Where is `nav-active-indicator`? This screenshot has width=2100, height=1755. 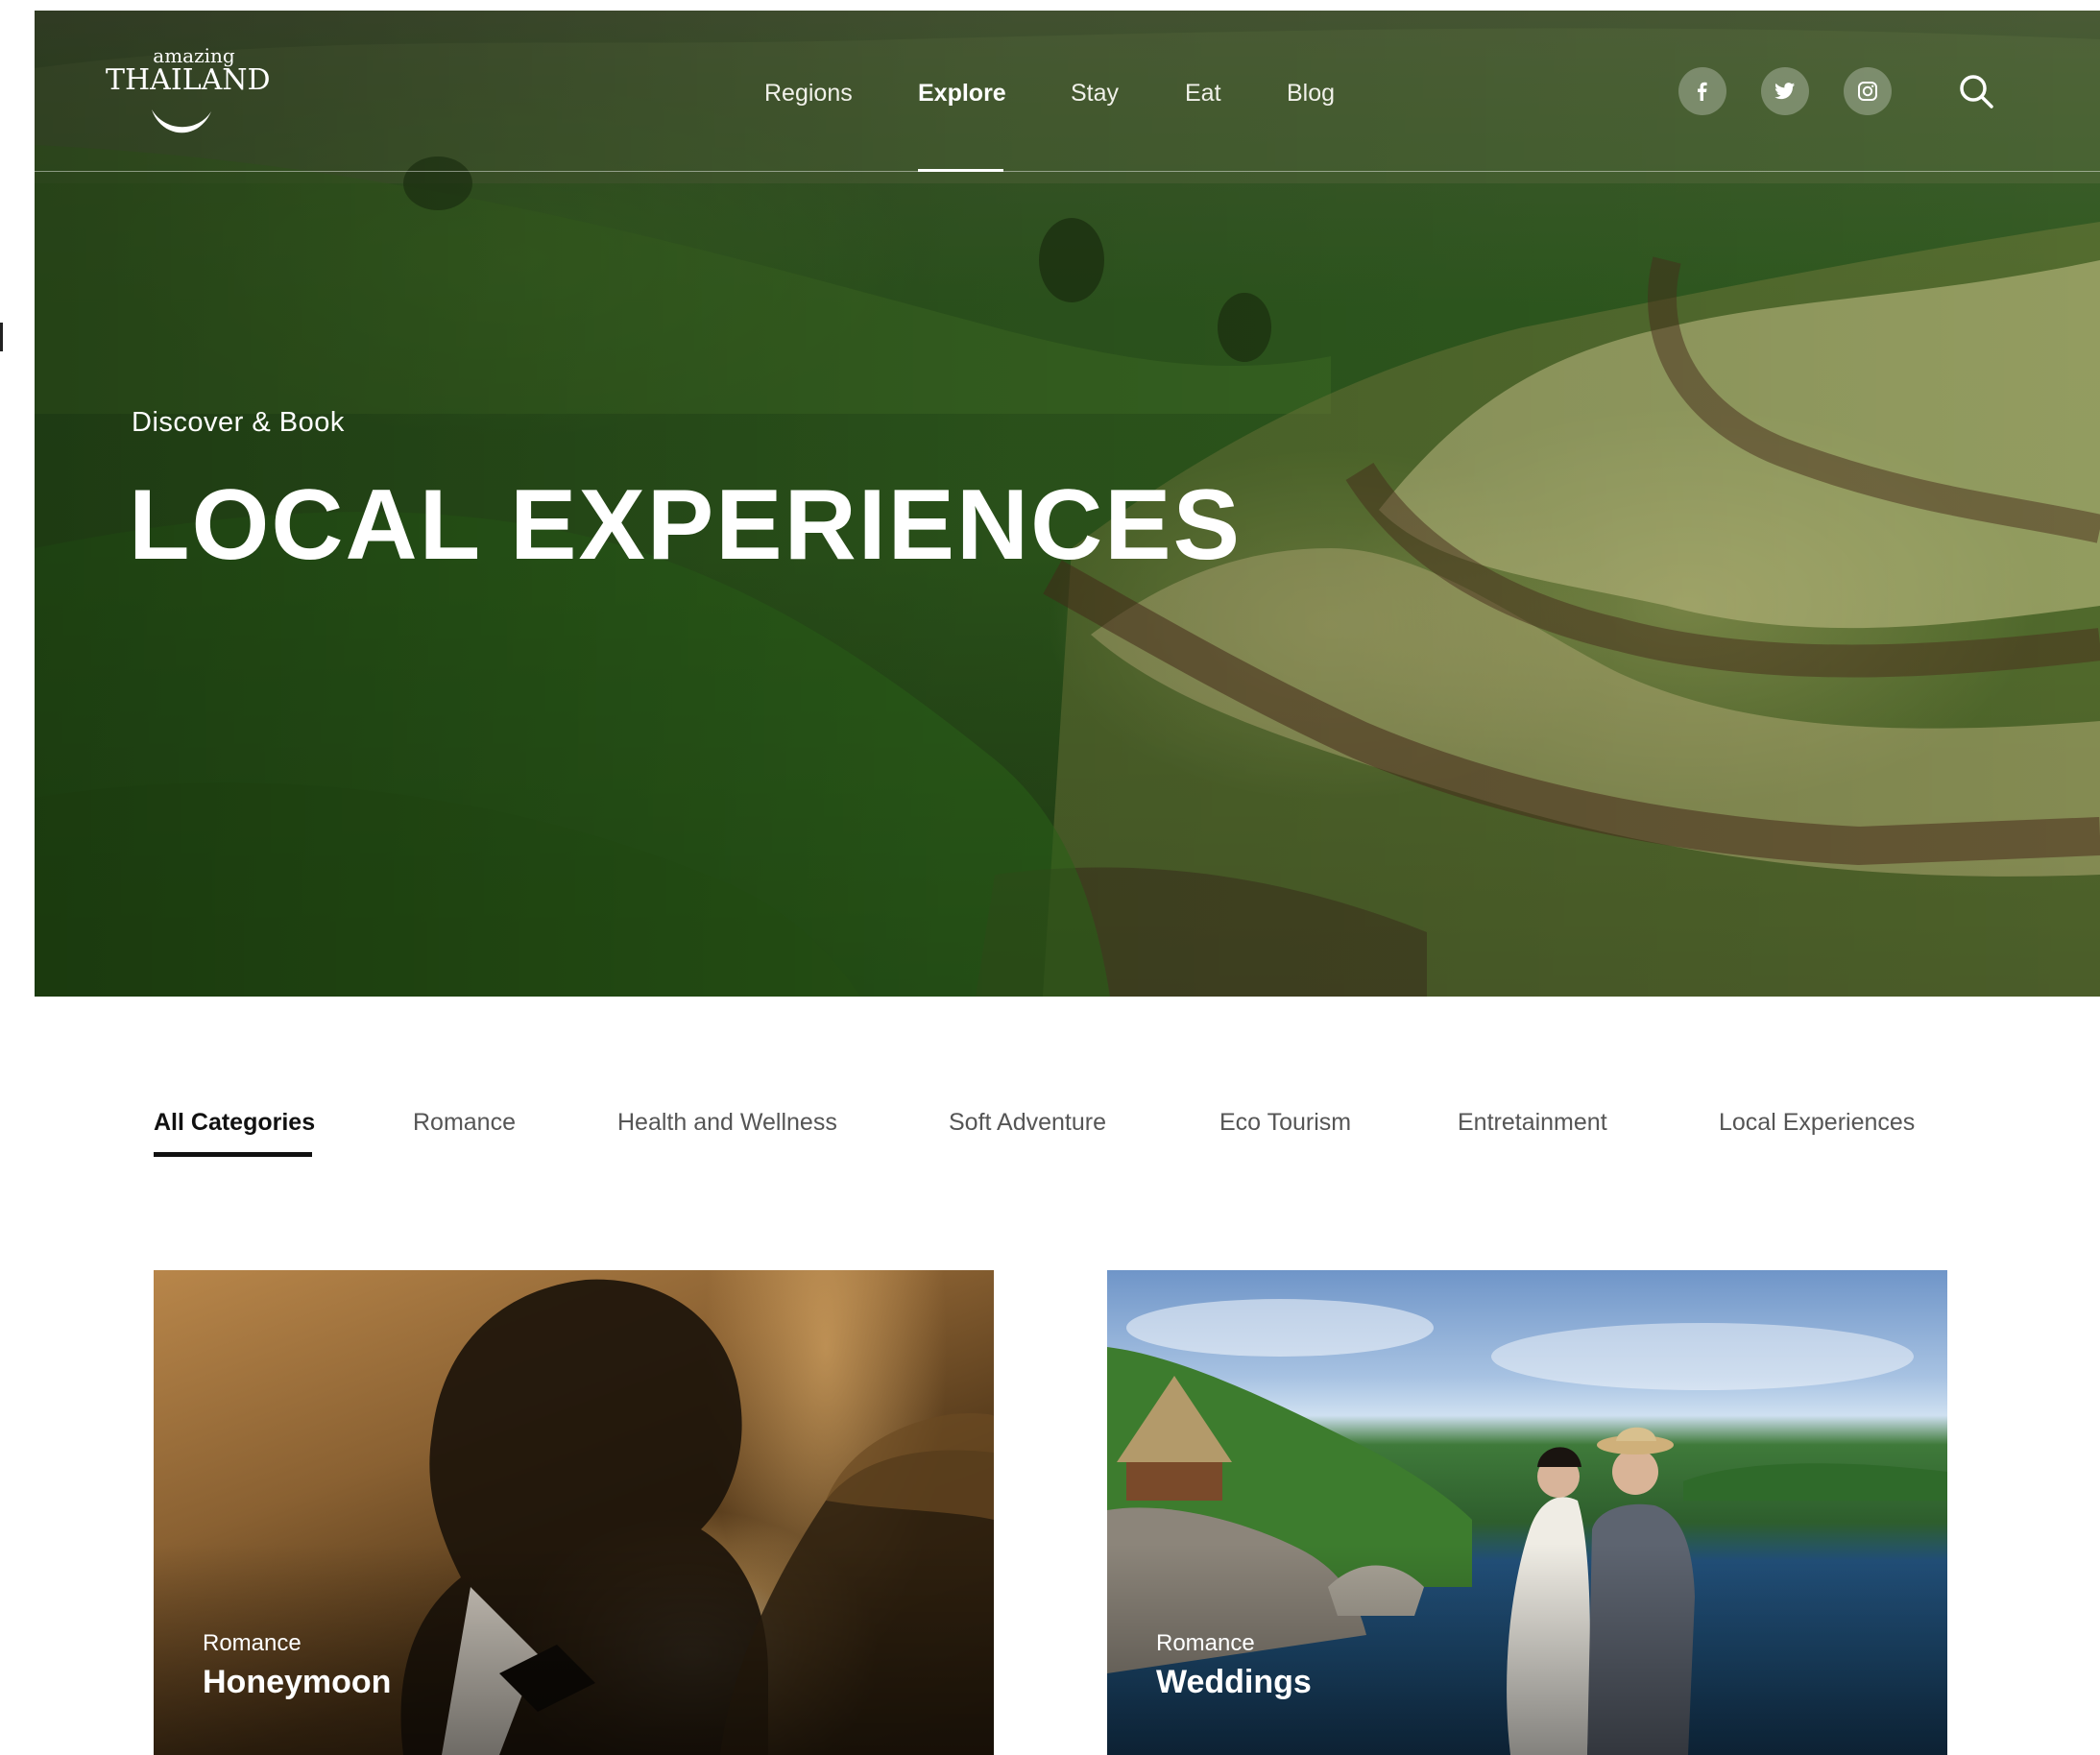
nav-active-indicator is located at coordinates (960, 170).